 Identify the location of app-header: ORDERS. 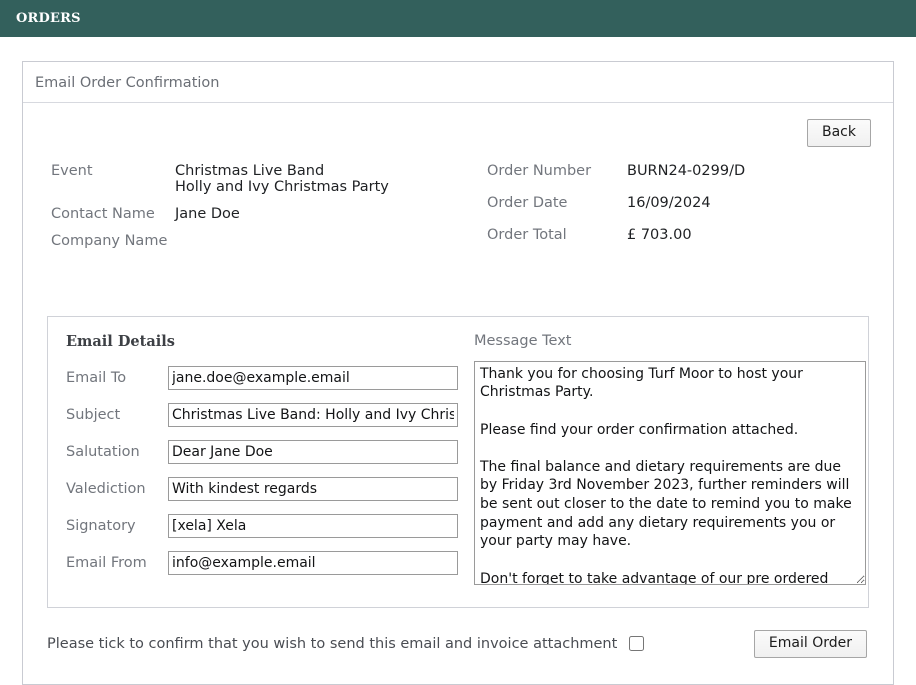
(458, 18).